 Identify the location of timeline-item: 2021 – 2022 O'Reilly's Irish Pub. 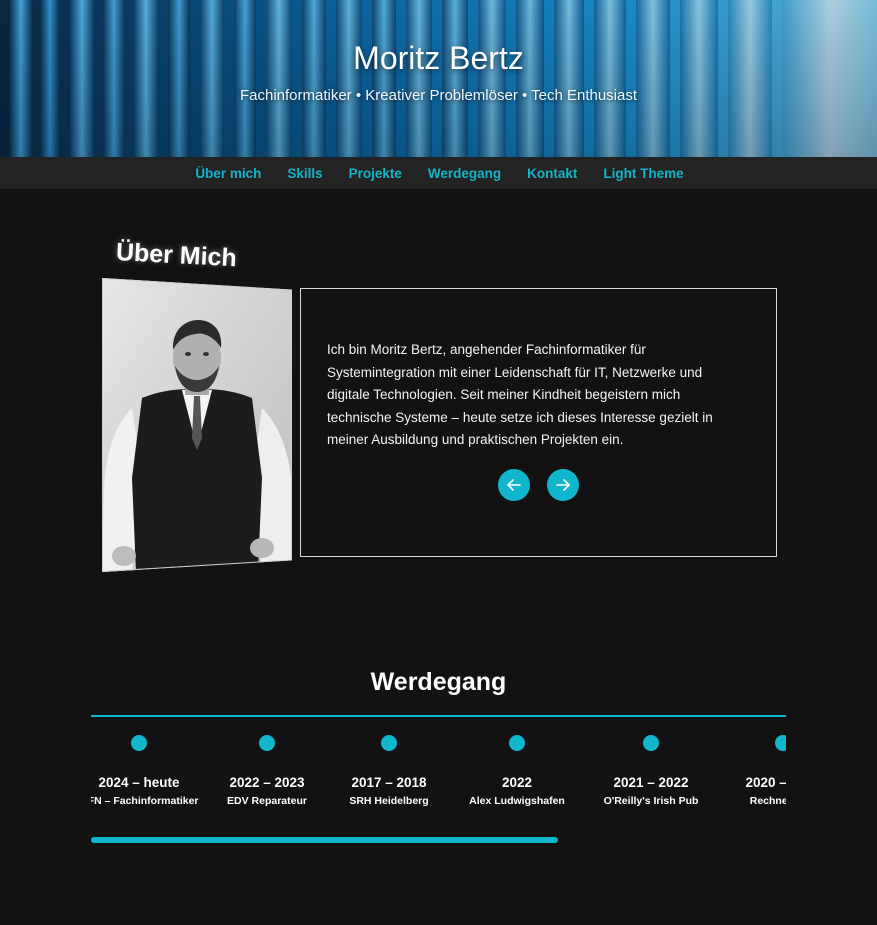
(651, 771).